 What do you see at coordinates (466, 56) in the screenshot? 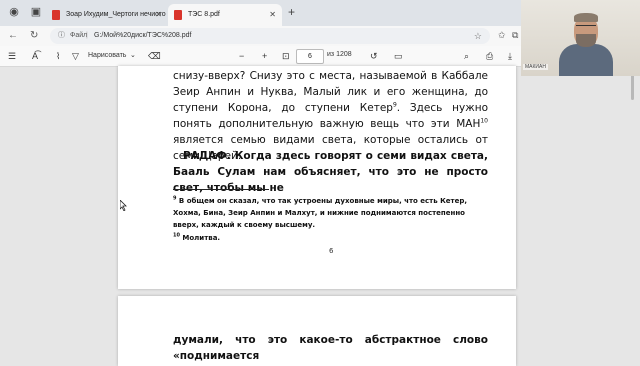
I see `search-icon: ⌕` at bounding box center [466, 56].